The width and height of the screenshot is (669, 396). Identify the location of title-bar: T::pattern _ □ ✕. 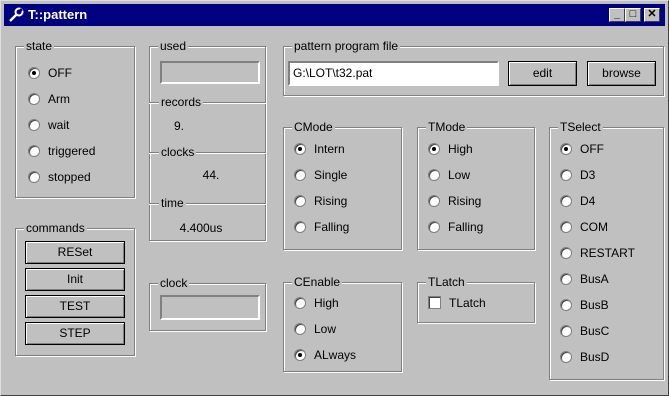
(334, 15).